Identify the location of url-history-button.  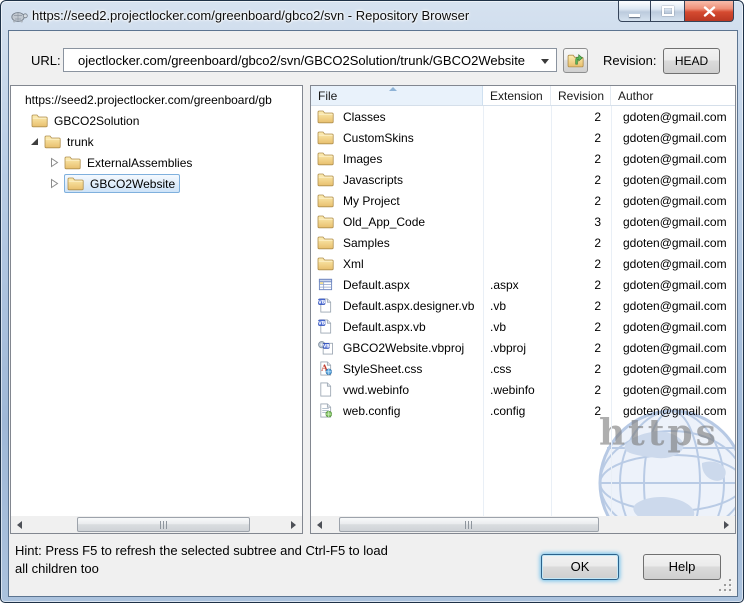
(575, 60).